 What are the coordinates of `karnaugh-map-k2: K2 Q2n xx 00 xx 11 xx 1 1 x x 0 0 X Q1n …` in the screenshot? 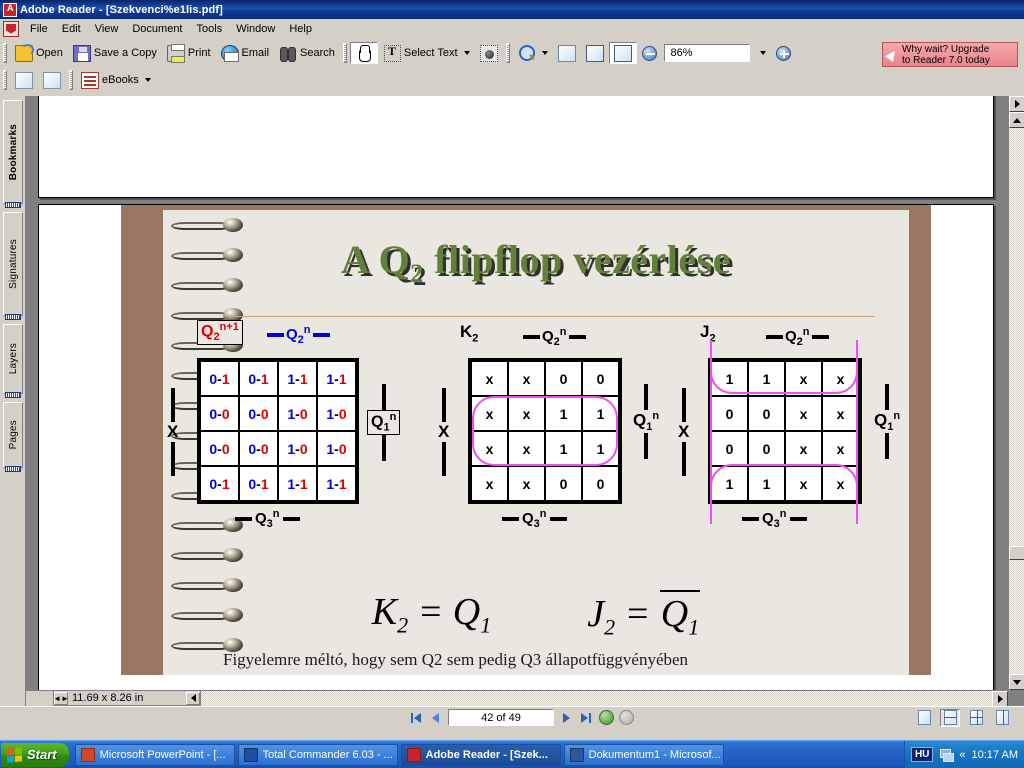 It's located at (548, 426).